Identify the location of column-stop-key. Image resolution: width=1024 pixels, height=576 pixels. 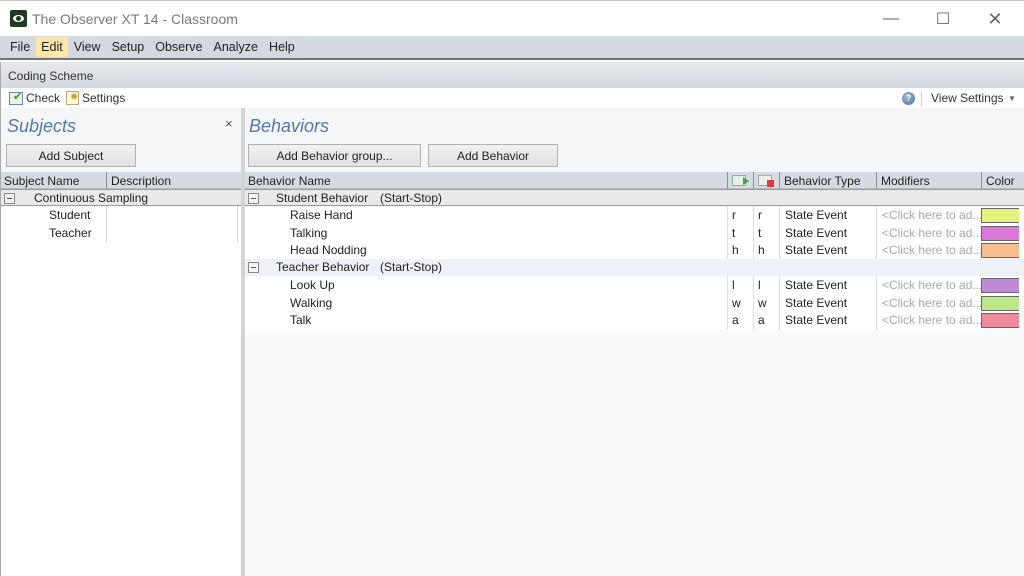
(766, 180).